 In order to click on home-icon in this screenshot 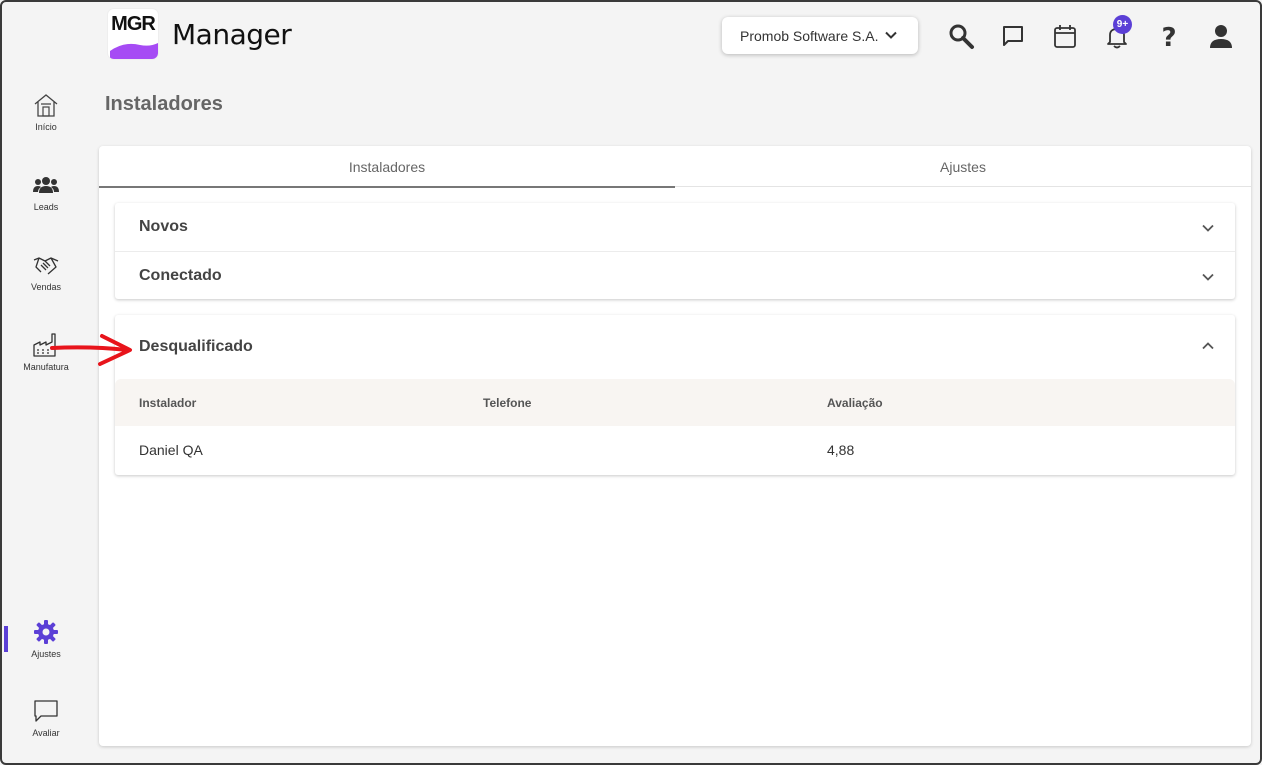, I will do `click(46, 105)`.